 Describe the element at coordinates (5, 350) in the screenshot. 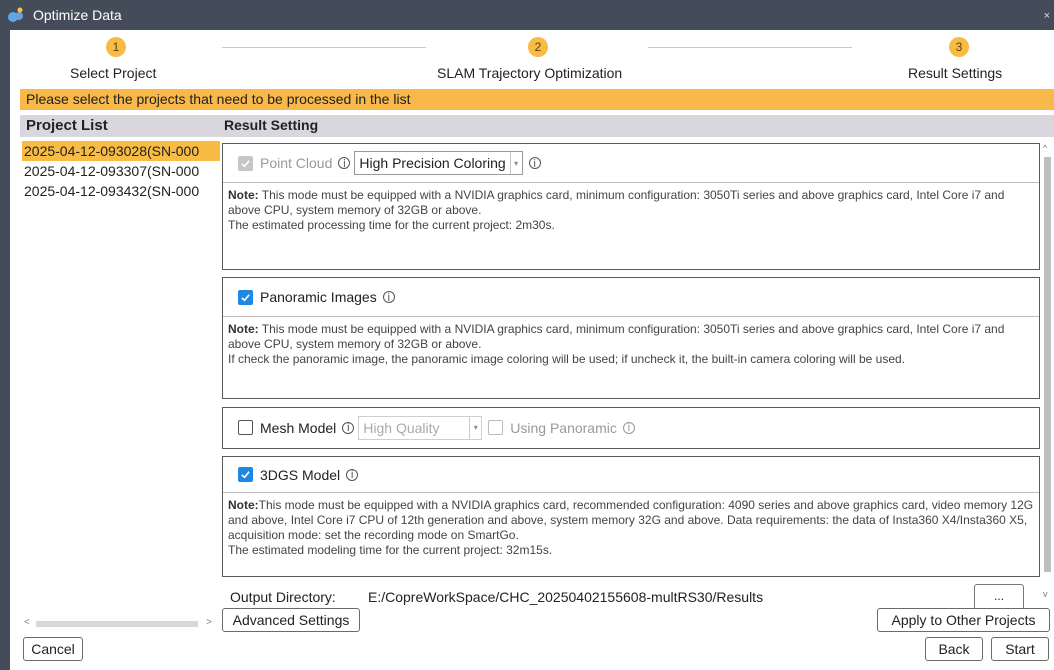

I see `window-border` at that location.